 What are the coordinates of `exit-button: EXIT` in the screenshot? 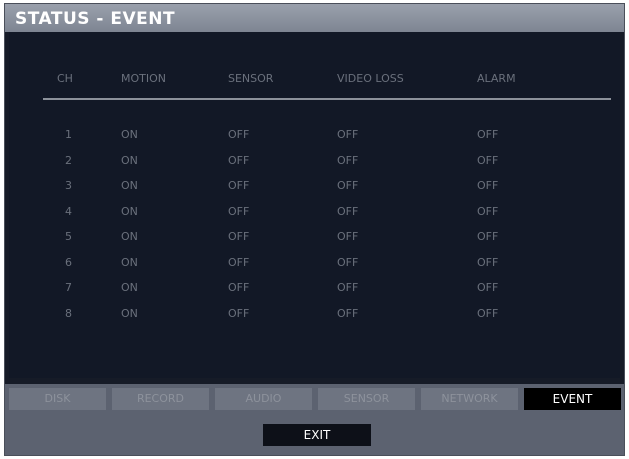 It's located at (317, 435).